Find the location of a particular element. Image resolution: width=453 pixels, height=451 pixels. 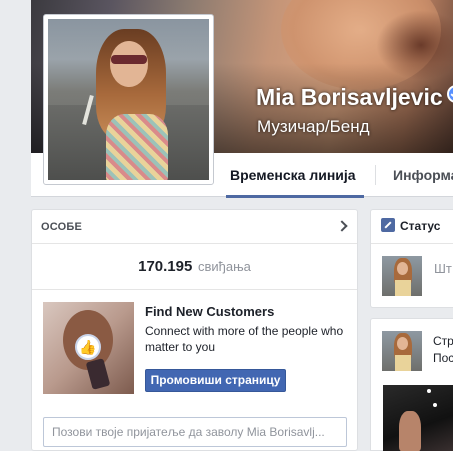

tab-divider is located at coordinates (375, 175).